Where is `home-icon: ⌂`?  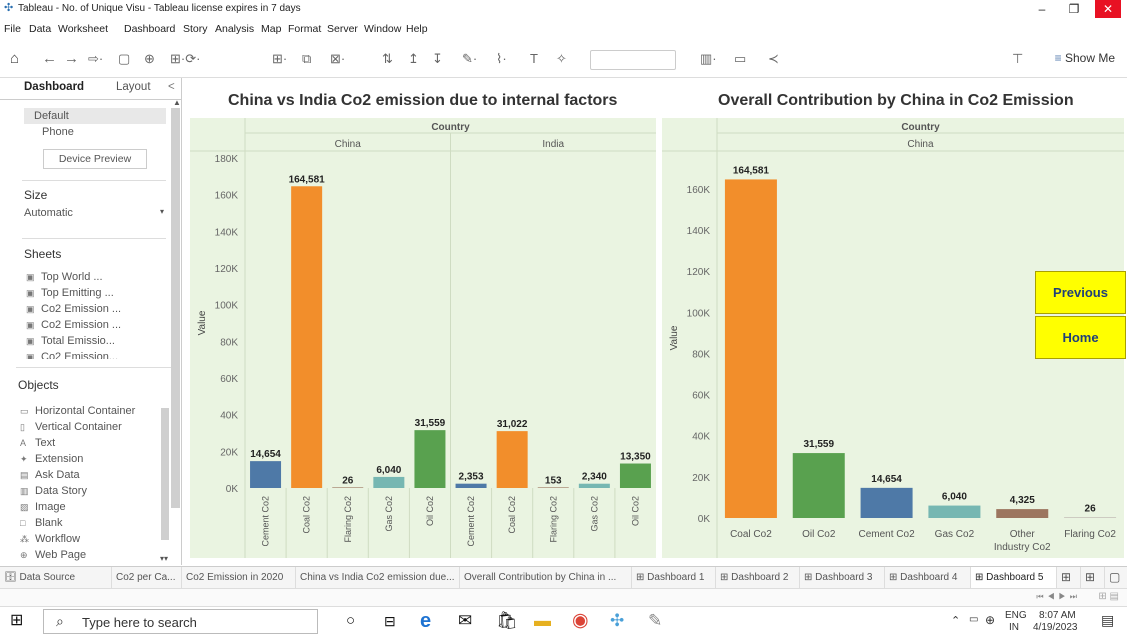 home-icon: ⌂ is located at coordinates (14, 59).